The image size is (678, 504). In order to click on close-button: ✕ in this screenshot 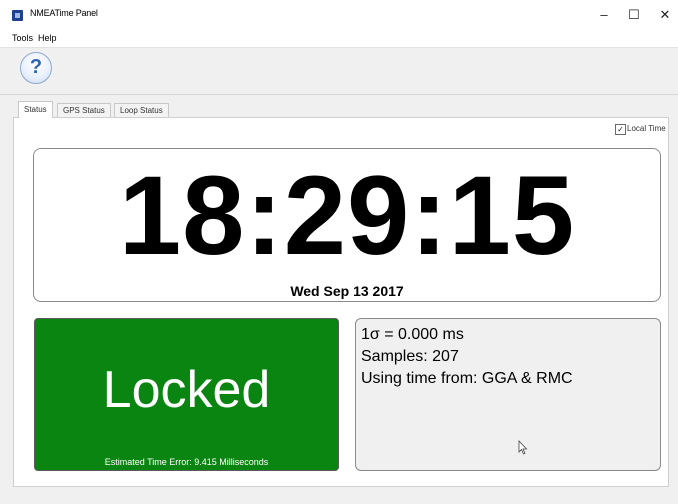, I will do `click(665, 15)`.